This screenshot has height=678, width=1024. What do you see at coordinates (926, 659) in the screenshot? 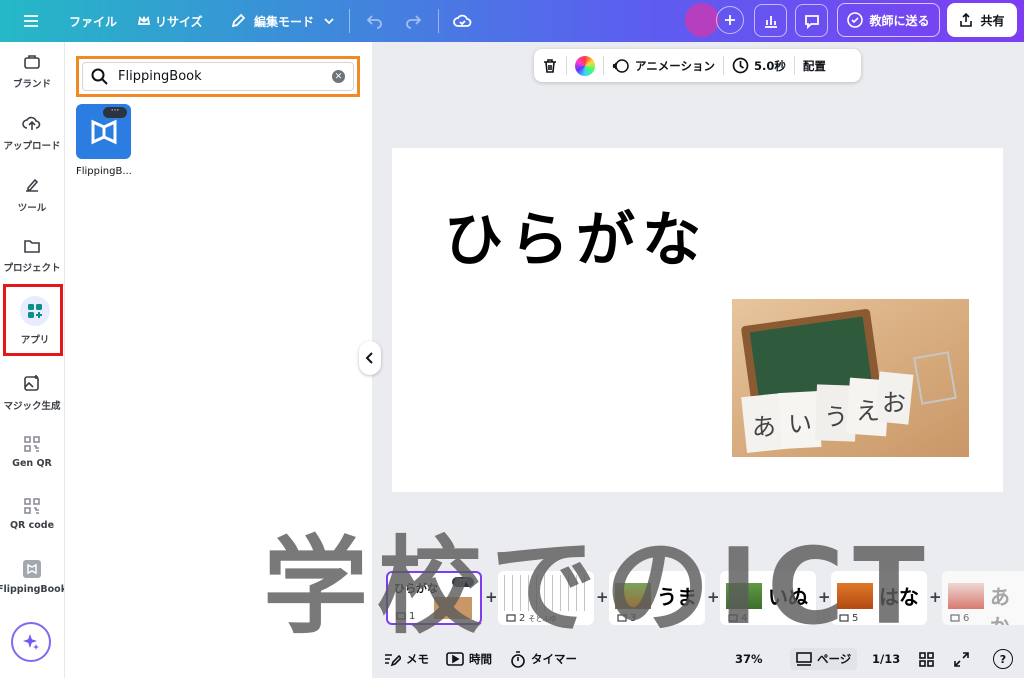
I see `grid-view-button` at bounding box center [926, 659].